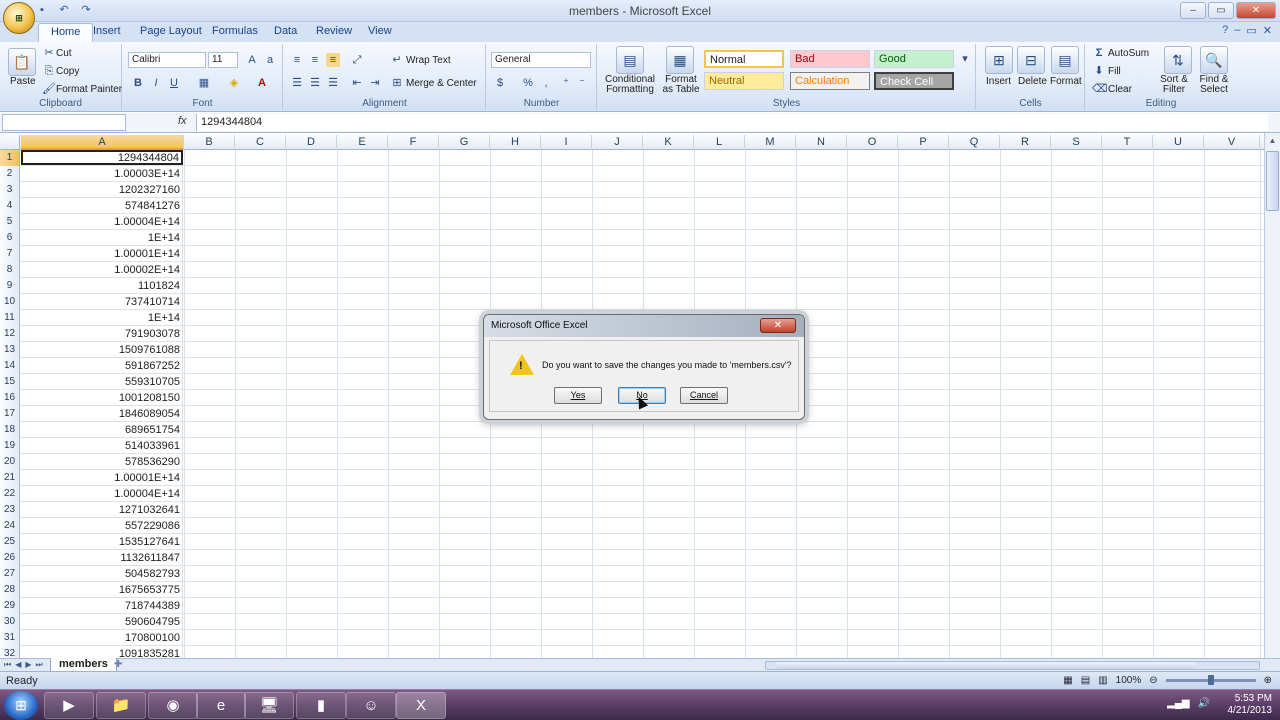  What do you see at coordinates (1085, 680) in the screenshot?
I see `page-layout-view-icon: ▤` at bounding box center [1085, 680].